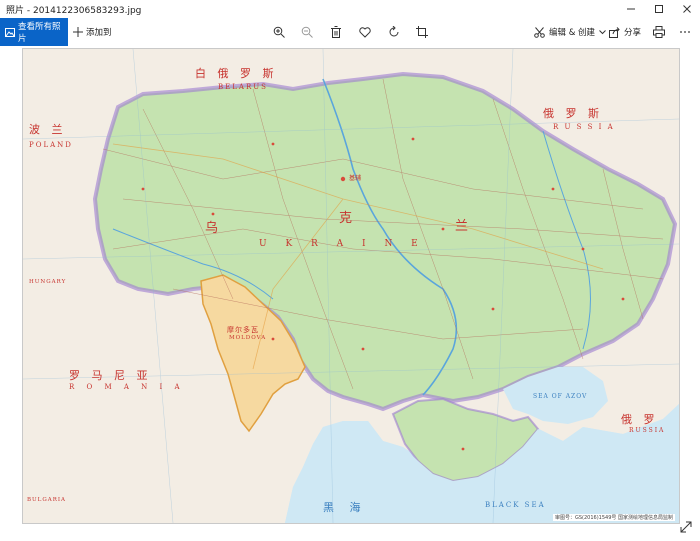  What do you see at coordinates (51, 145) in the screenshot?
I see `label-poland-en: POLAND` at bounding box center [51, 145].